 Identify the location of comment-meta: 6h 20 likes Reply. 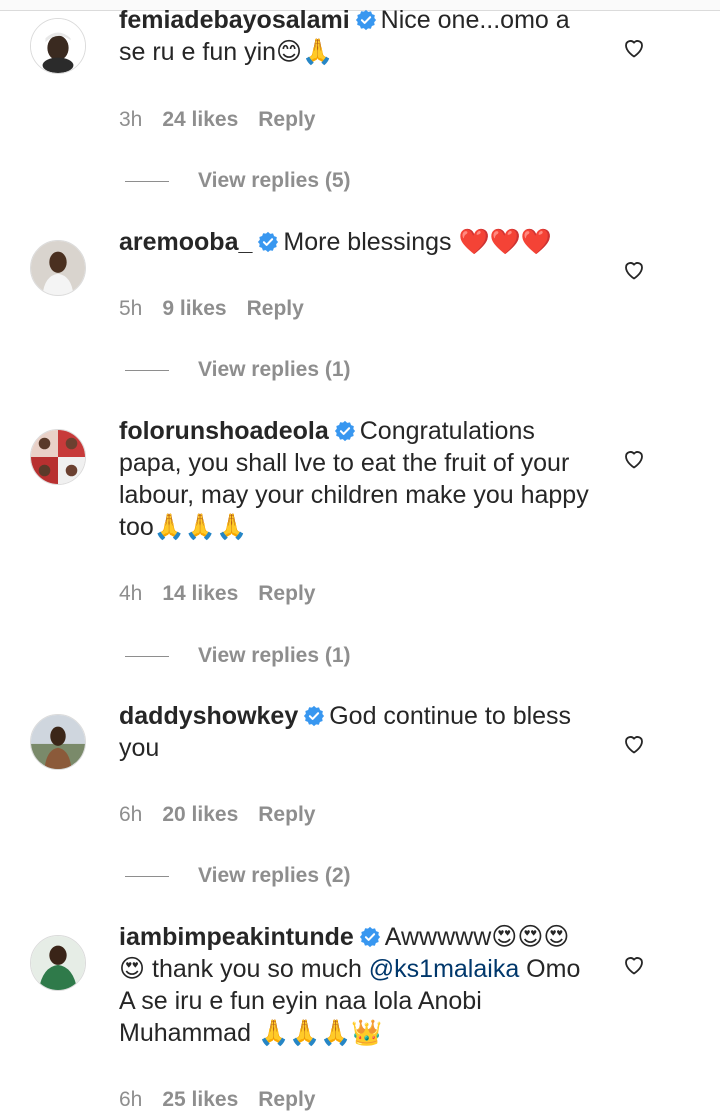
(227, 815).